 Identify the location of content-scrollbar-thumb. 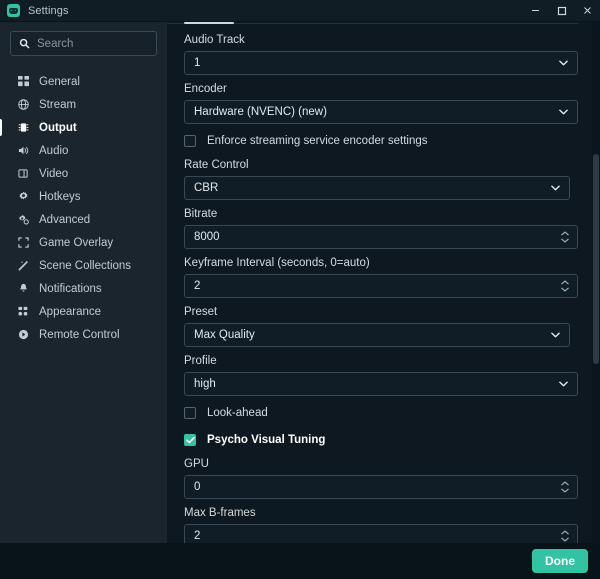
(596, 259).